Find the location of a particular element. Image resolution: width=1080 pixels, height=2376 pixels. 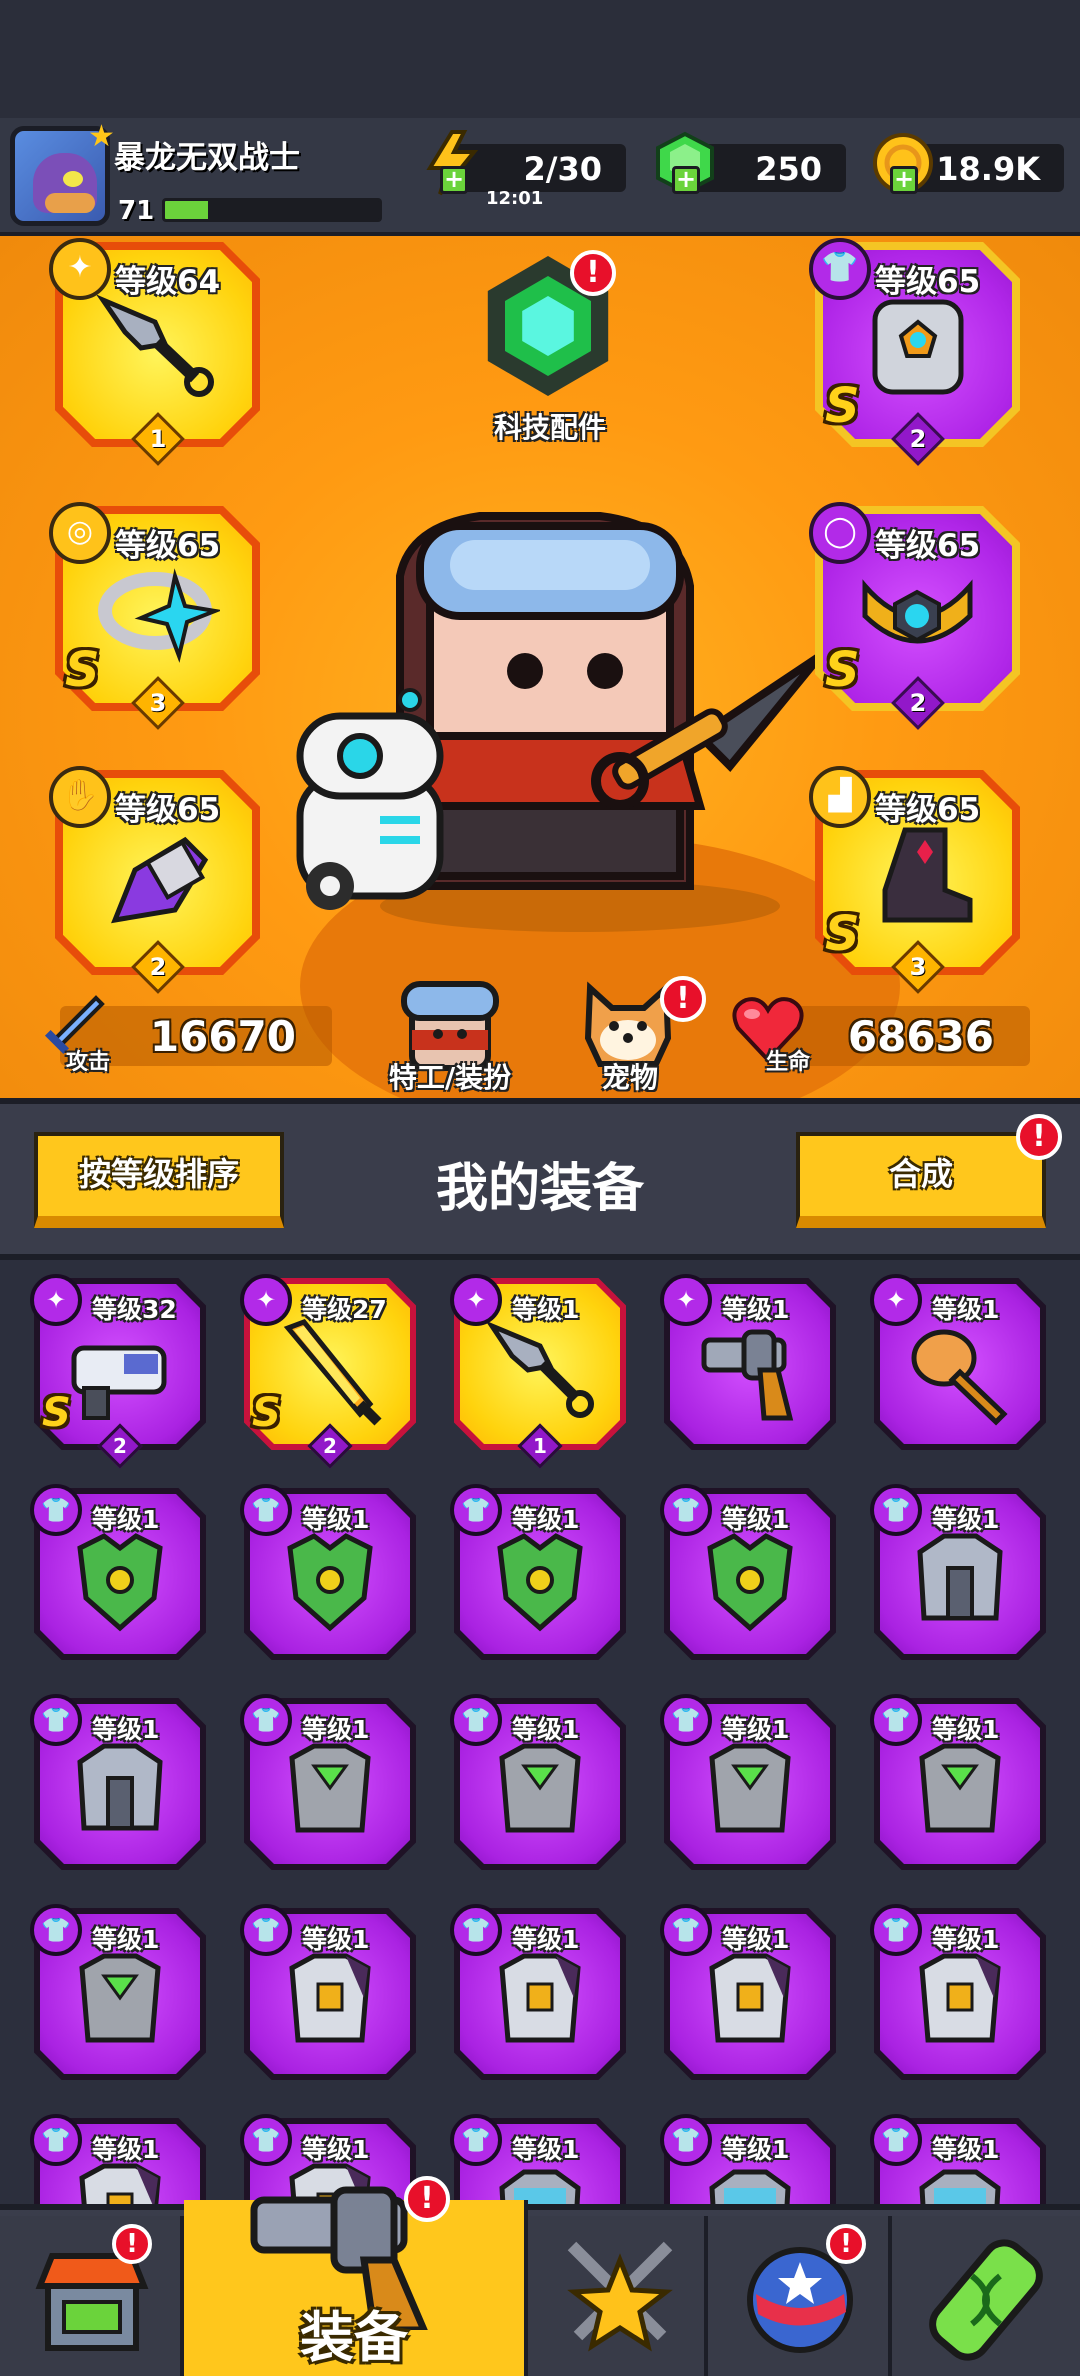

kunai-icon is located at coordinates (539, 1369).